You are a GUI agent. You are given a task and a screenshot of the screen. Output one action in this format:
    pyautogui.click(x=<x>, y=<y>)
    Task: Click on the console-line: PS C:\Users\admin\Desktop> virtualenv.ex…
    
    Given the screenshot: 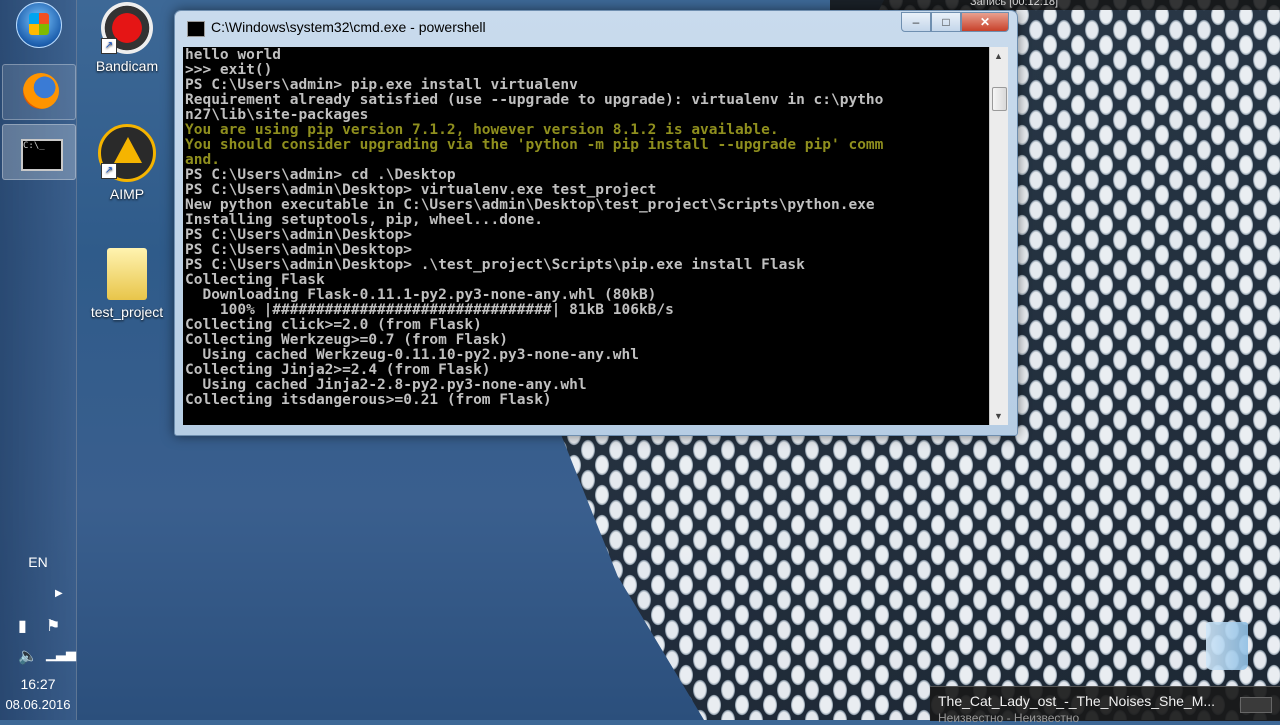 What is the action you would take?
    pyautogui.click(x=421, y=190)
    